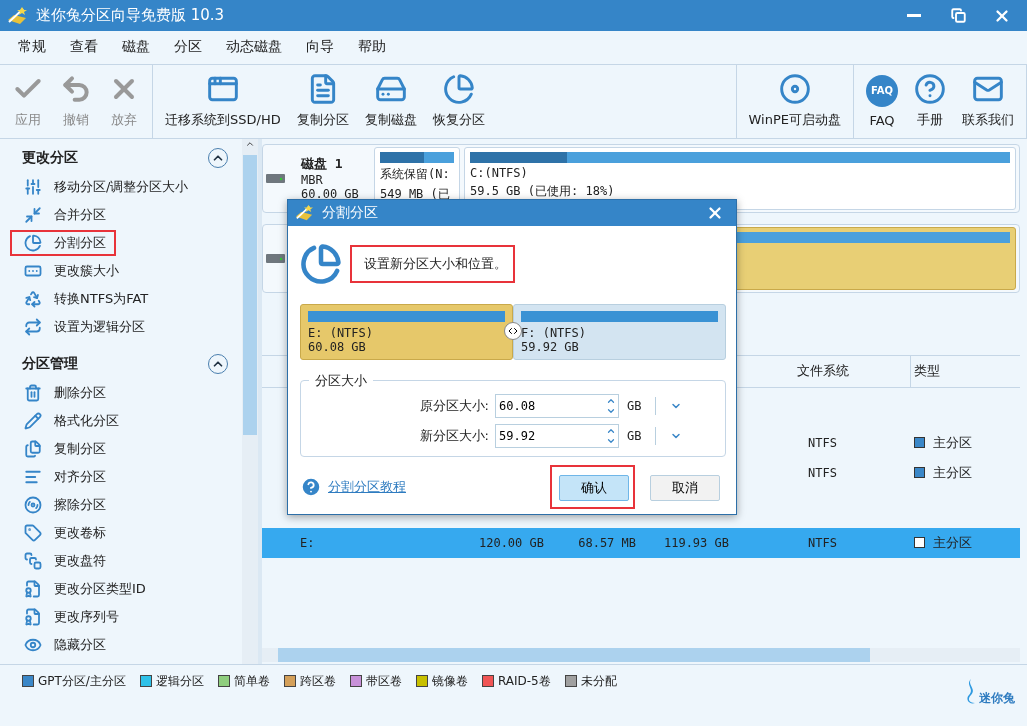 Image resolution: width=1027 pixels, height=726 pixels. I want to click on logo-text: 迷你兔, so click(997, 698).